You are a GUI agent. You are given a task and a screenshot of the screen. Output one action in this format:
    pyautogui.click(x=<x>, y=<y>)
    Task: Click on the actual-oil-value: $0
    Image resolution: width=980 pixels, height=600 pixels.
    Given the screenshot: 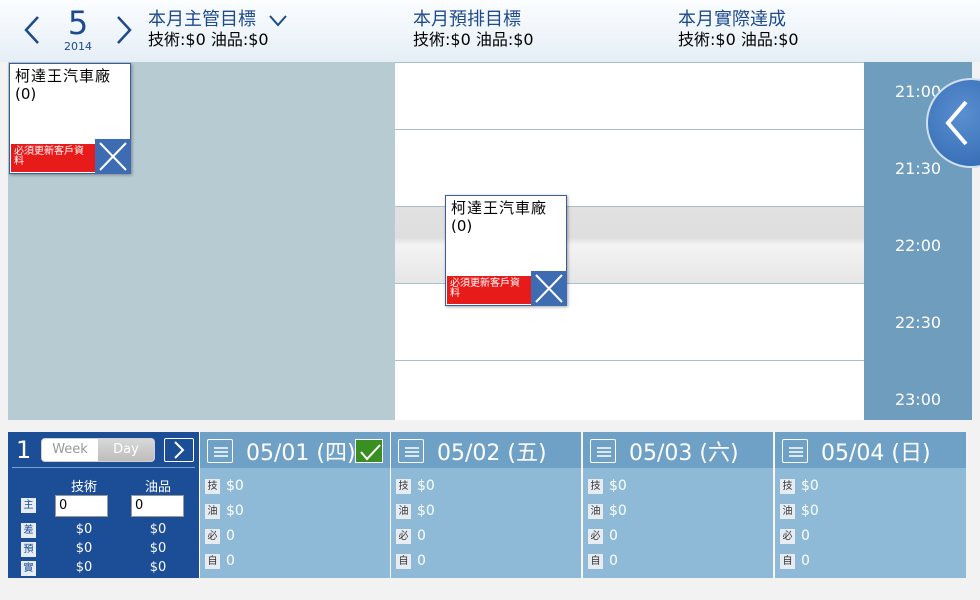 What is the action you would take?
    pyautogui.click(x=158, y=567)
    